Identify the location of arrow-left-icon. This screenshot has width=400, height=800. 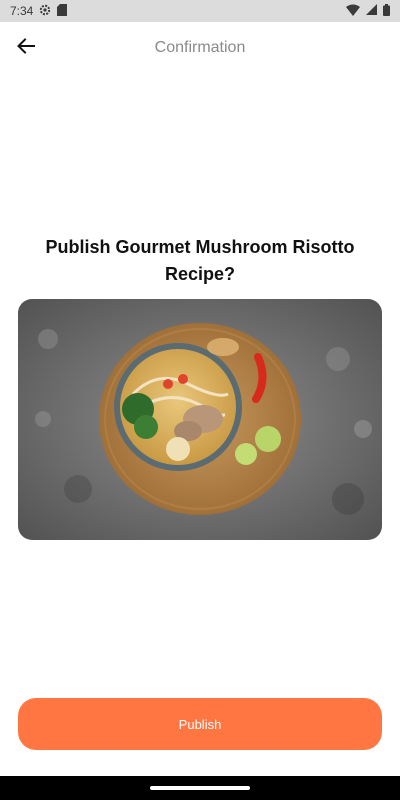
(26, 48).